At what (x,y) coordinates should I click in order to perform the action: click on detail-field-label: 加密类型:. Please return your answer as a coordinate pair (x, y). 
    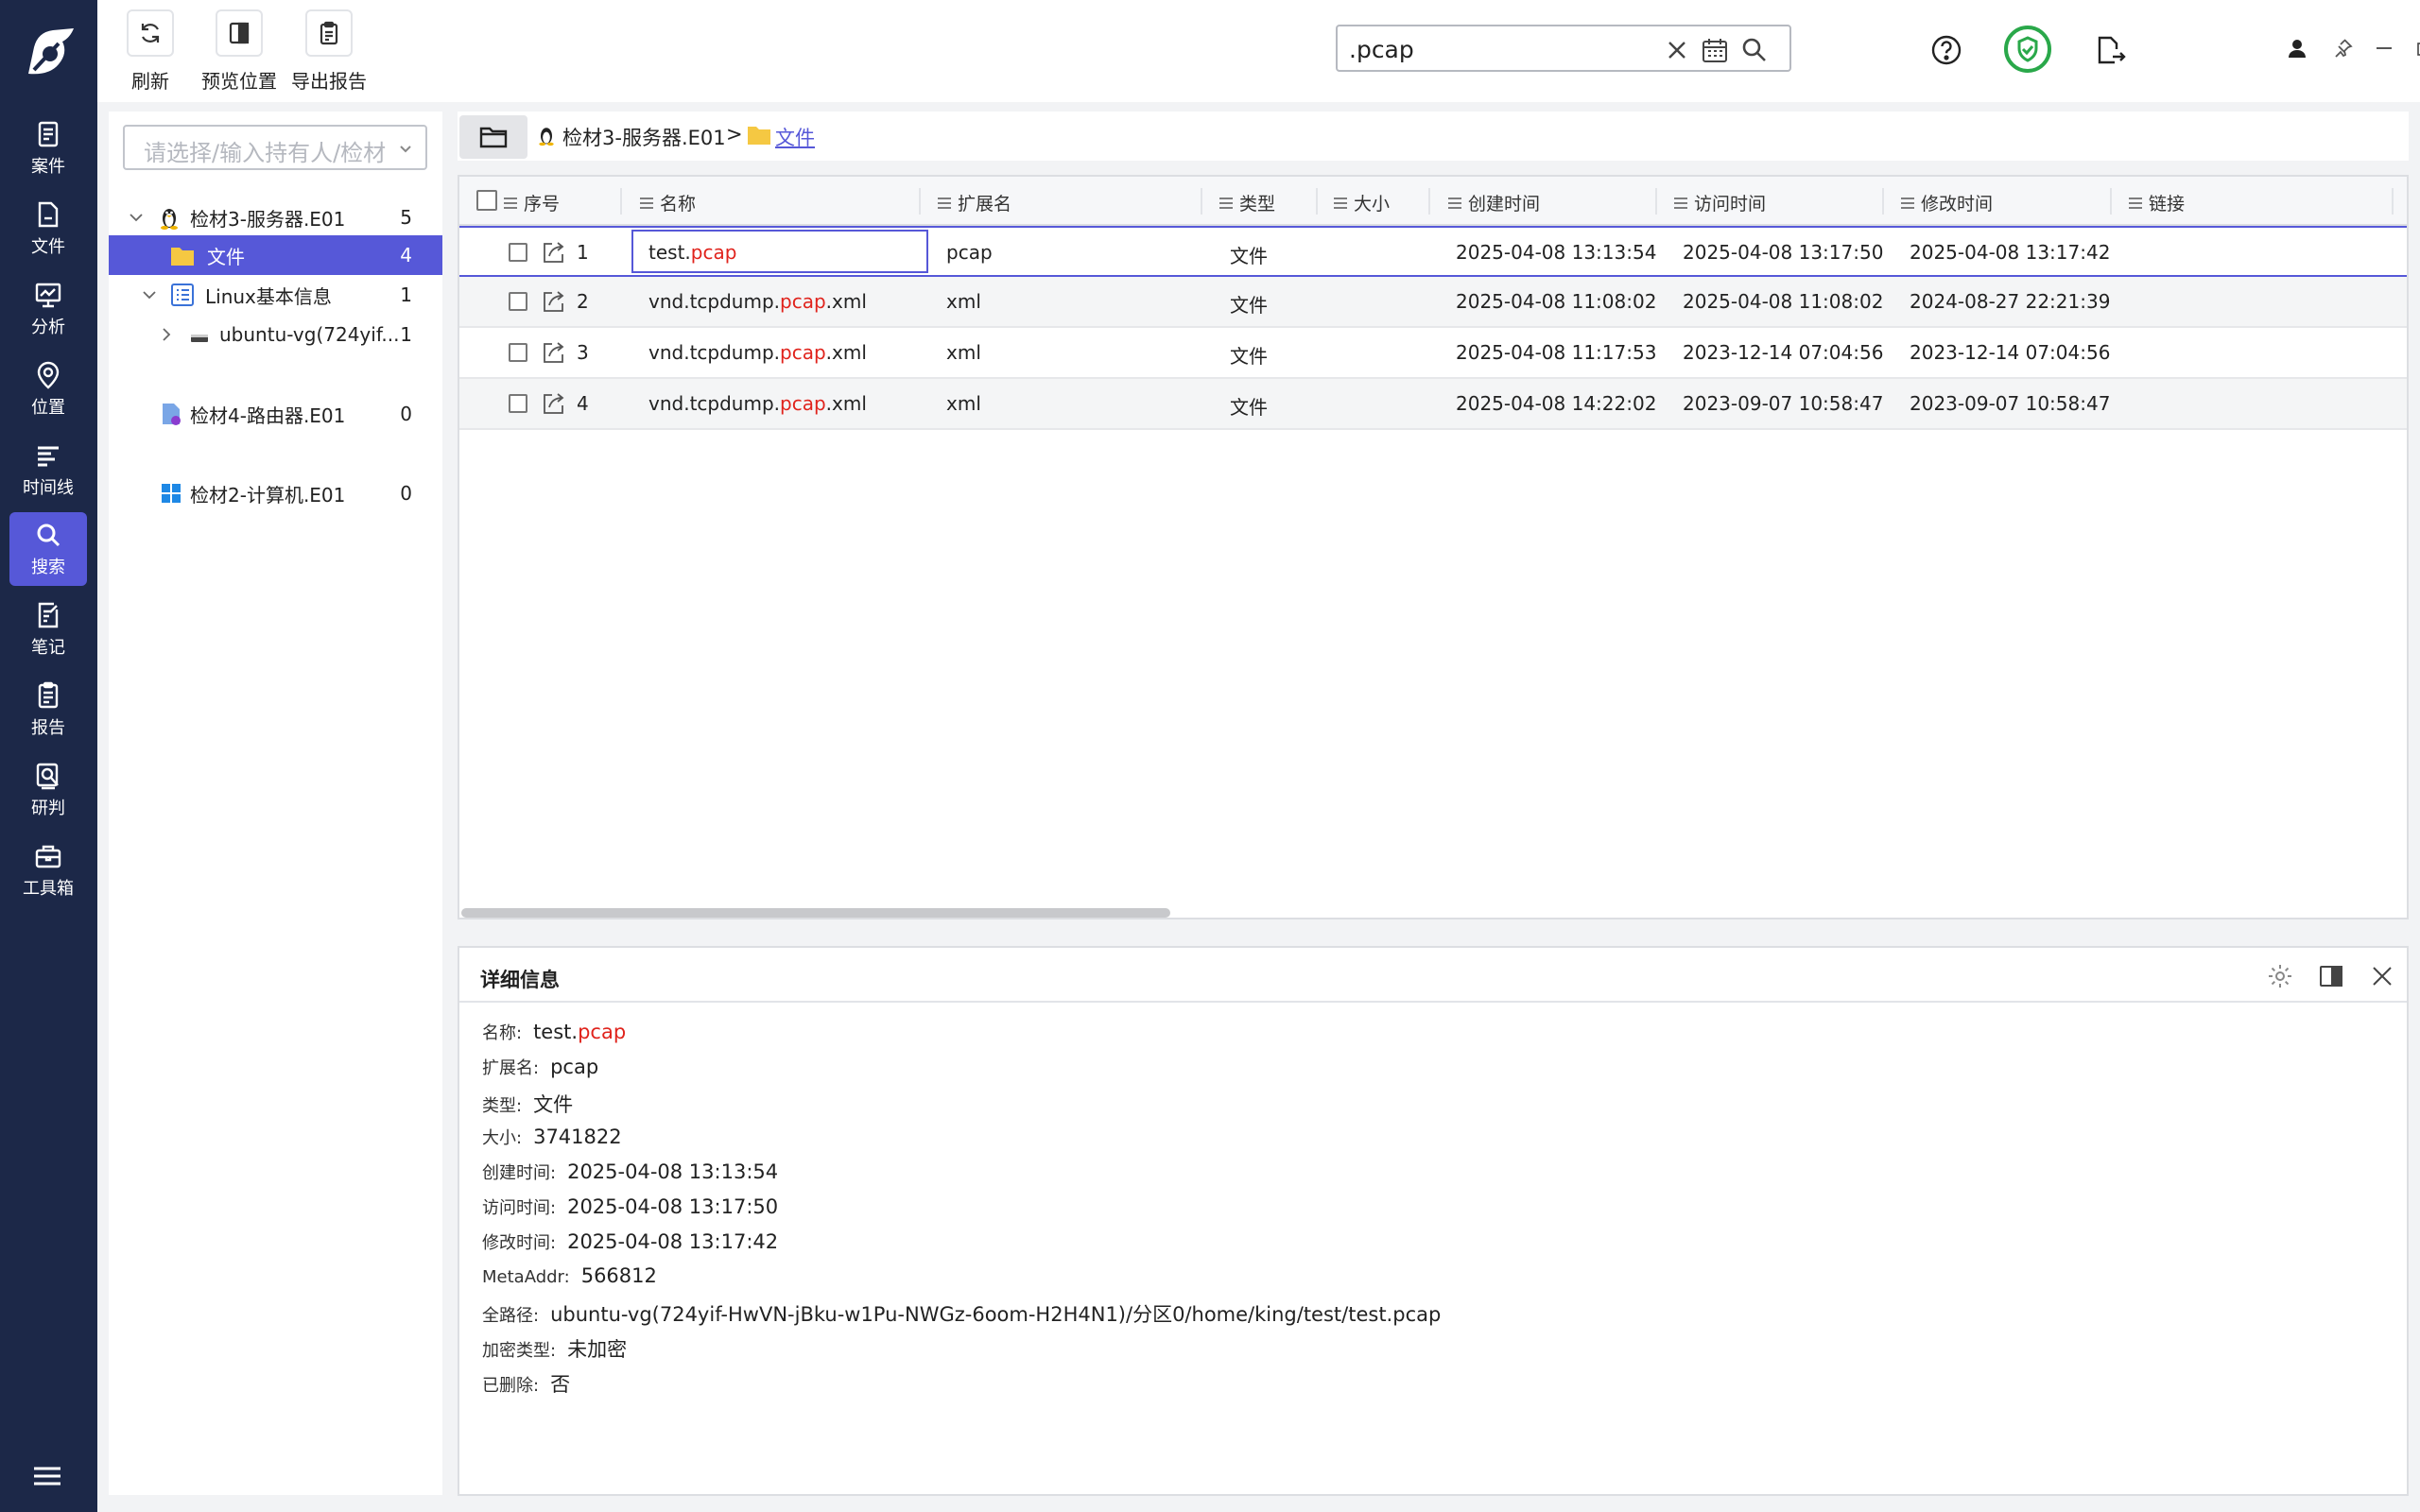
    Looking at the image, I should click on (519, 1351).